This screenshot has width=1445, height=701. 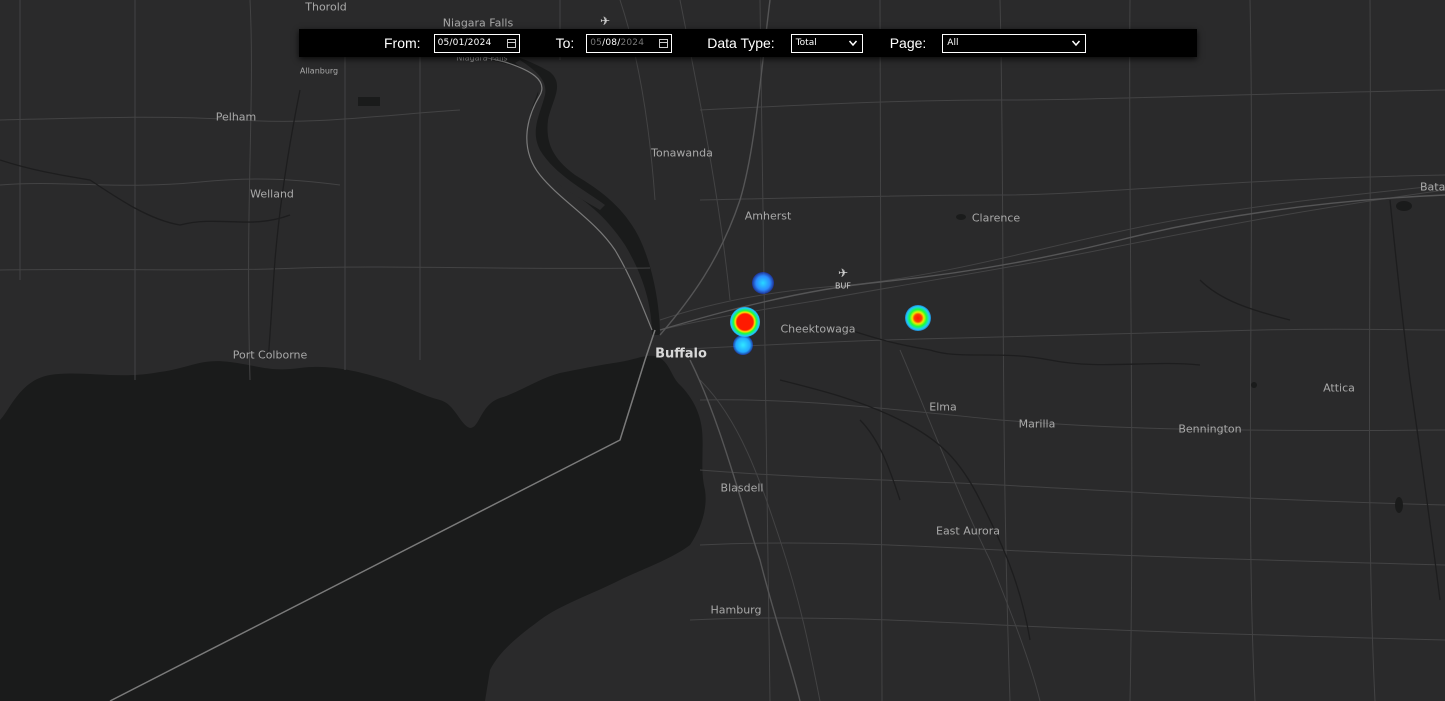 What do you see at coordinates (1014, 43) in the screenshot?
I see `page-select: All` at bounding box center [1014, 43].